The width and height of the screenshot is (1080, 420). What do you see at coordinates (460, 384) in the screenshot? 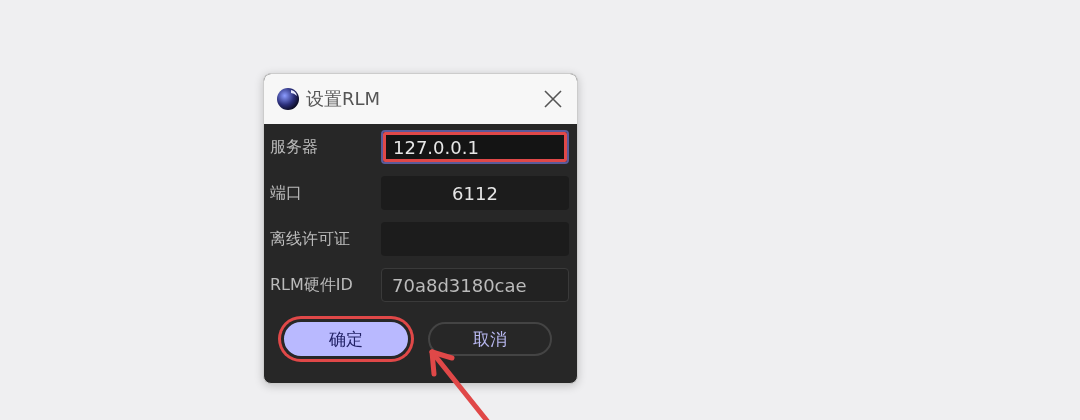
I see `annotation-arrow` at bounding box center [460, 384].